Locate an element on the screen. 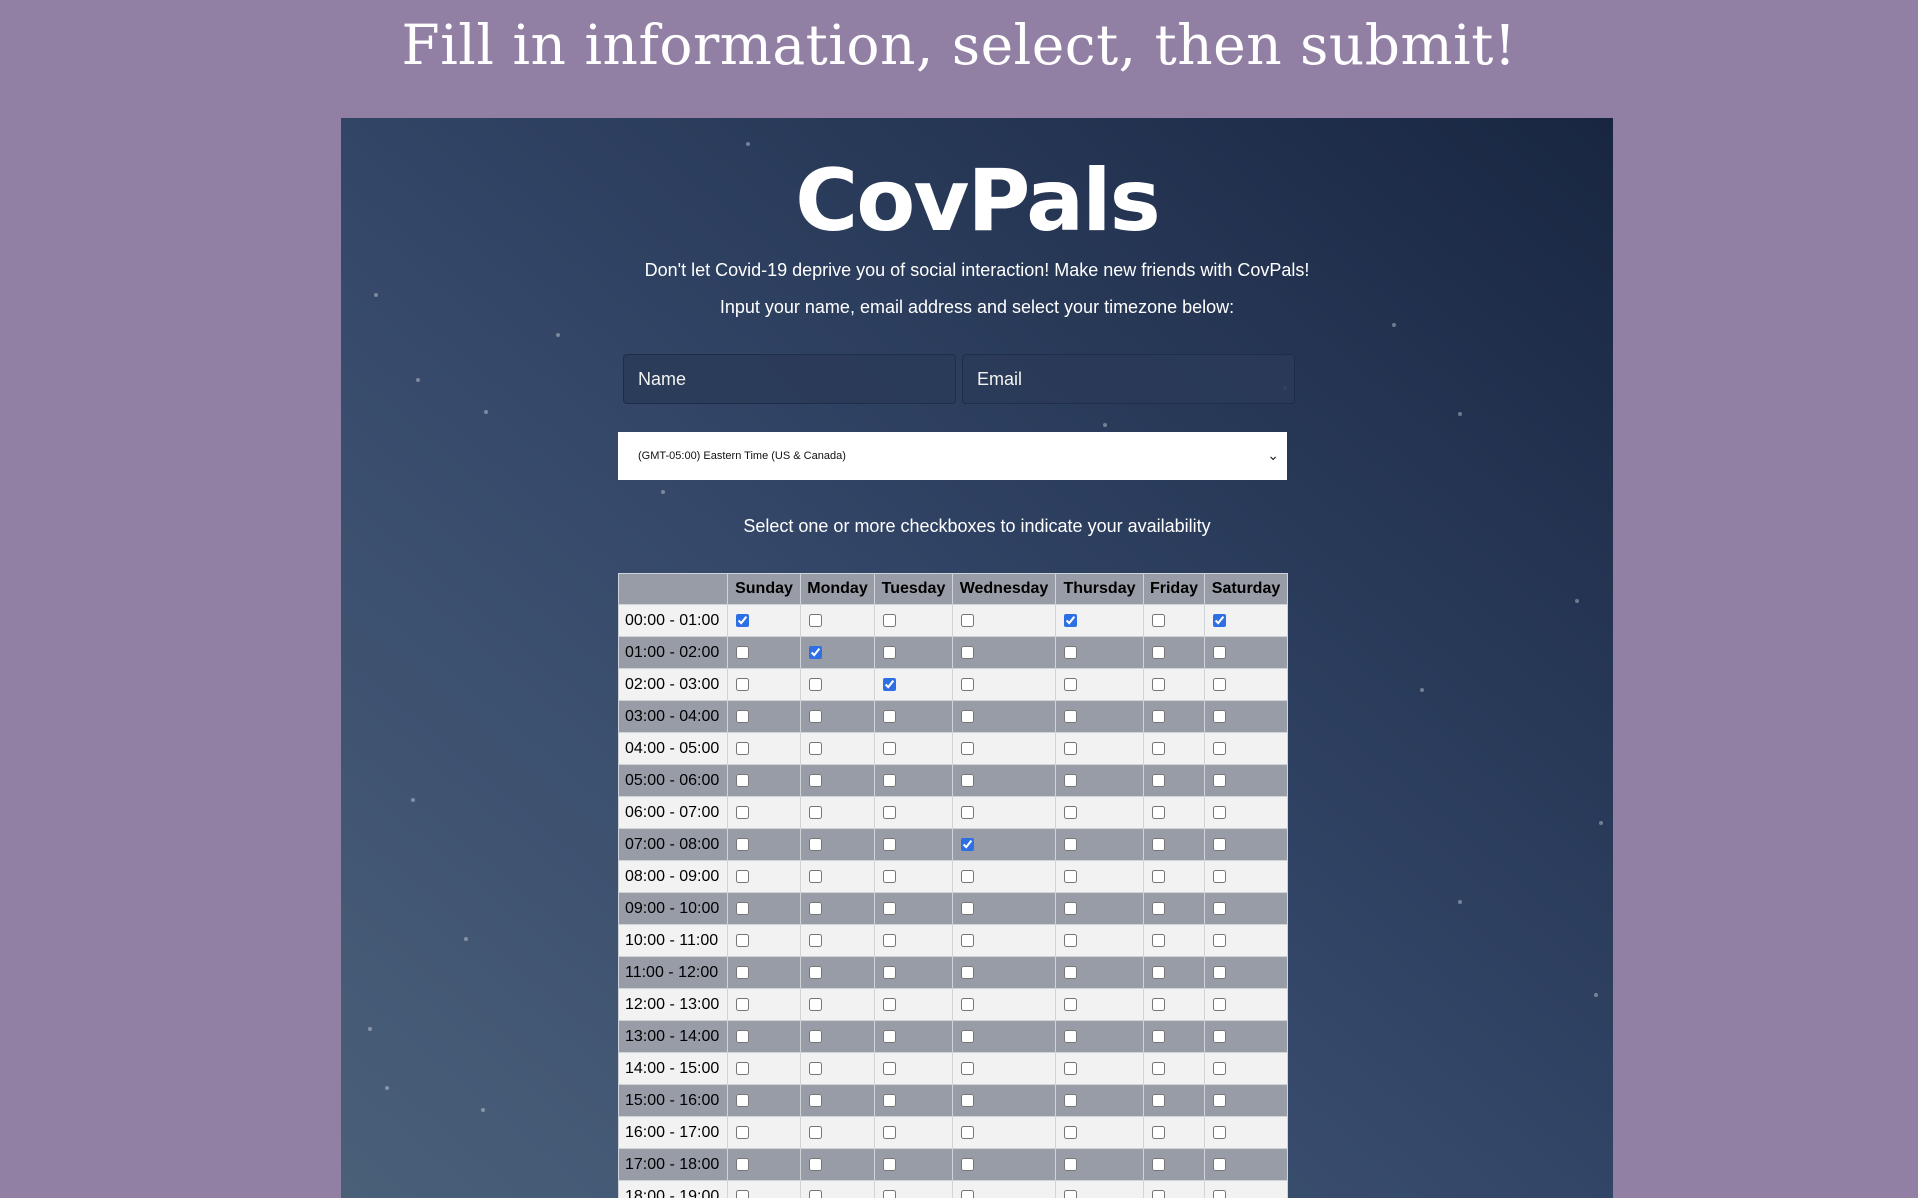 Image resolution: width=1918 pixels, height=1198 pixels. email-input is located at coordinates (1128, 379).